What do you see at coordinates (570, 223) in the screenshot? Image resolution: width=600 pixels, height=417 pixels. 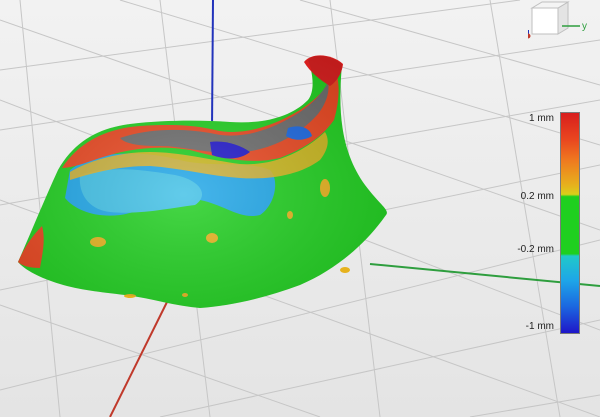 I see `deviation-color-bar` at bounding box center [570, 223].